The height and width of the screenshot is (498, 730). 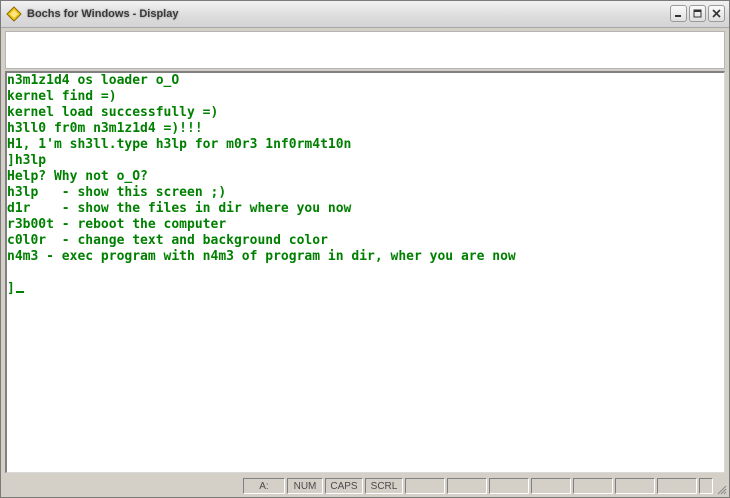 I want to click on close-icon, so click(x=716, y=13).